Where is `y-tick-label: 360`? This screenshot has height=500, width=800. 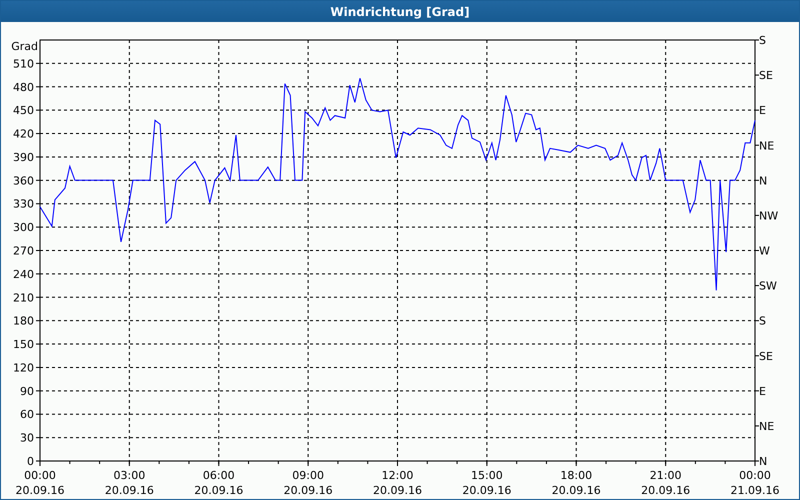
y-tick-label: 360 is located at coordinates (23, 181).